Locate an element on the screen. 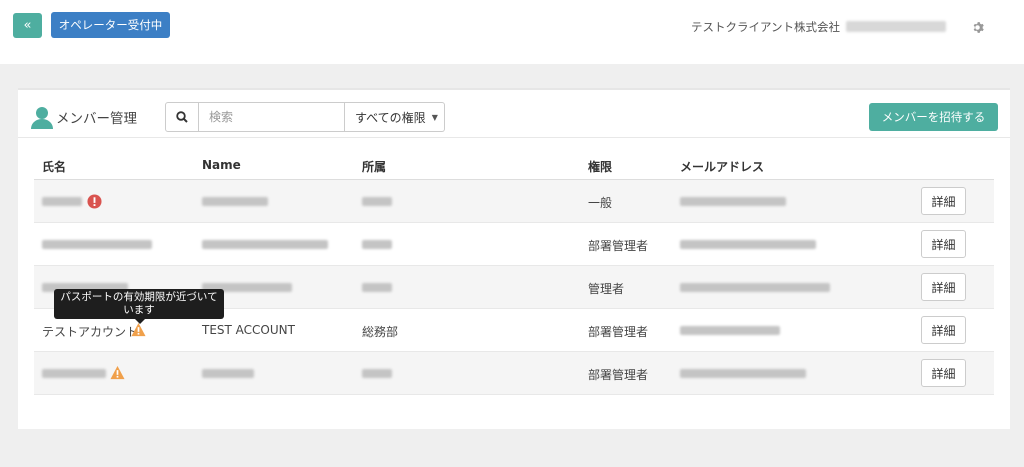  panel-header: メンバー管理 すべての権限 ▼ メンバーを招待する is located at coordinates (514, 114).